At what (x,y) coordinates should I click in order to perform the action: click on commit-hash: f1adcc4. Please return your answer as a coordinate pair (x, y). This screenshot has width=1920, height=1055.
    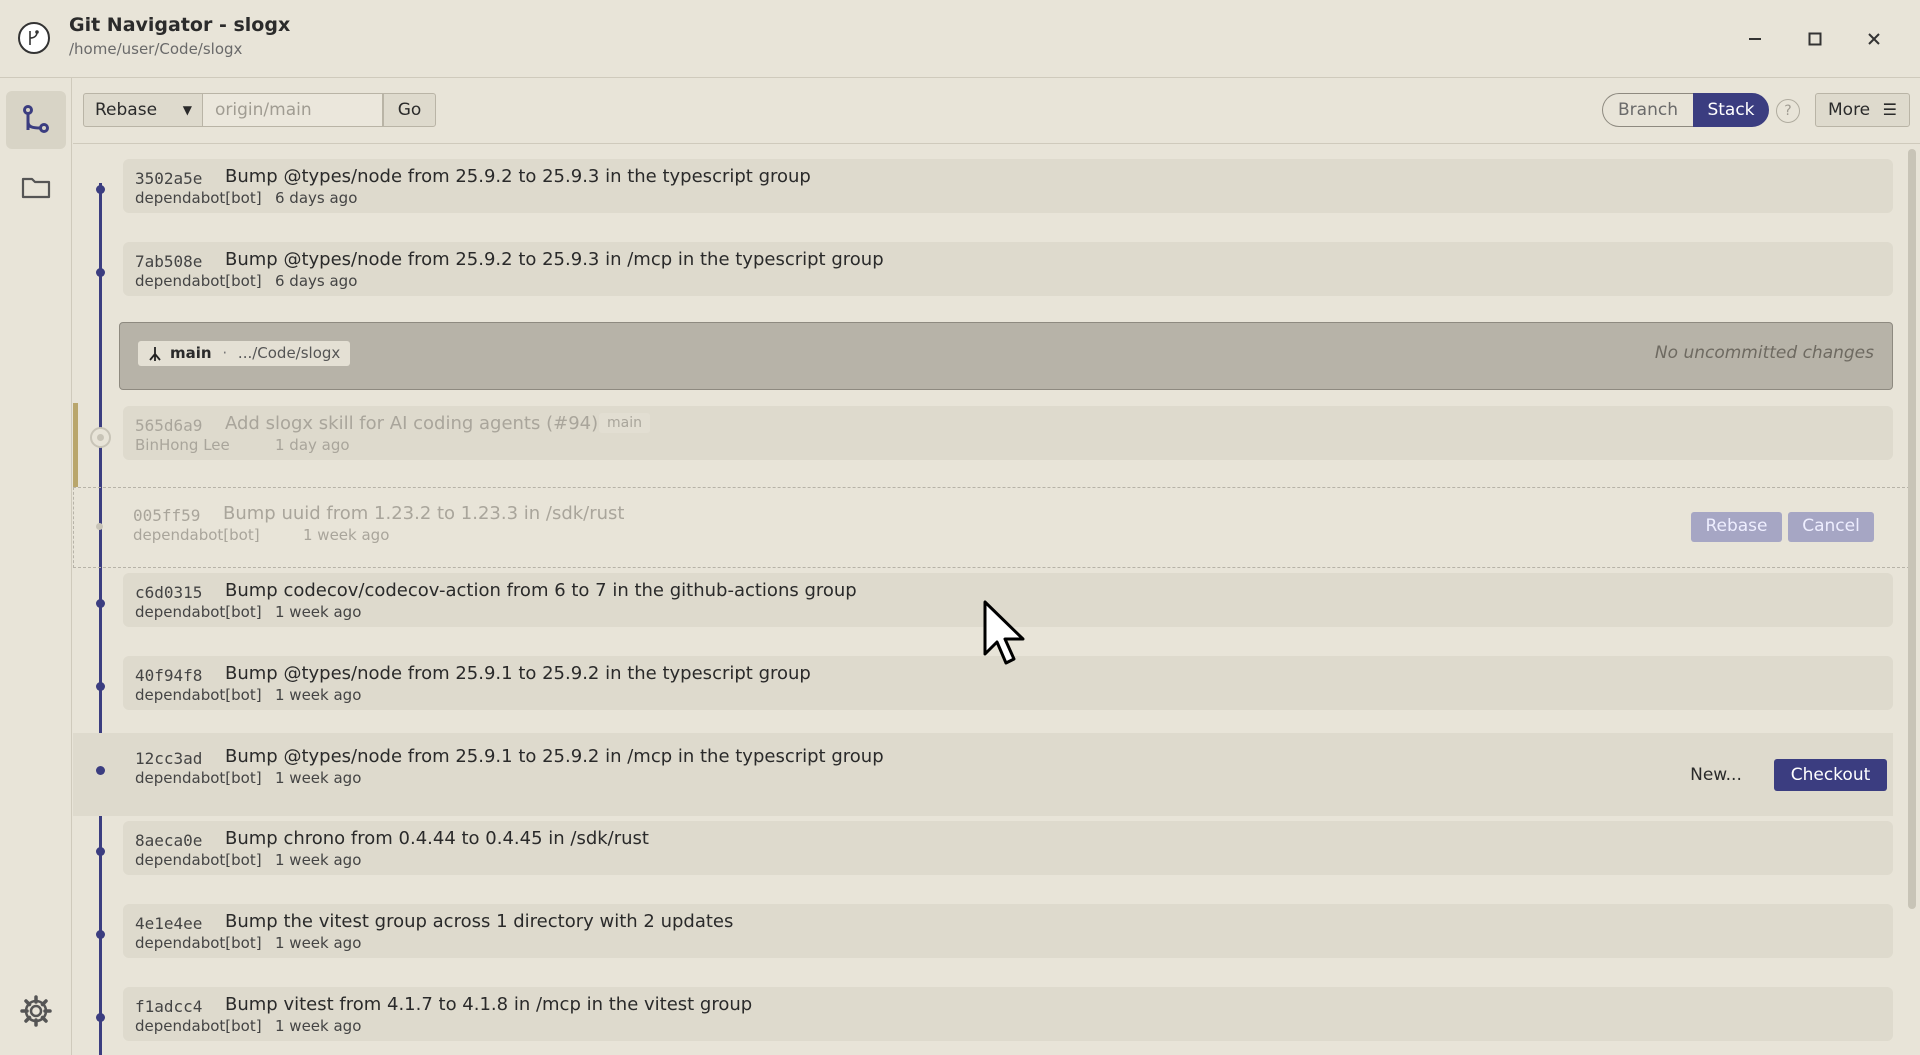
    Looking at the image, I should click on (169, 1006).